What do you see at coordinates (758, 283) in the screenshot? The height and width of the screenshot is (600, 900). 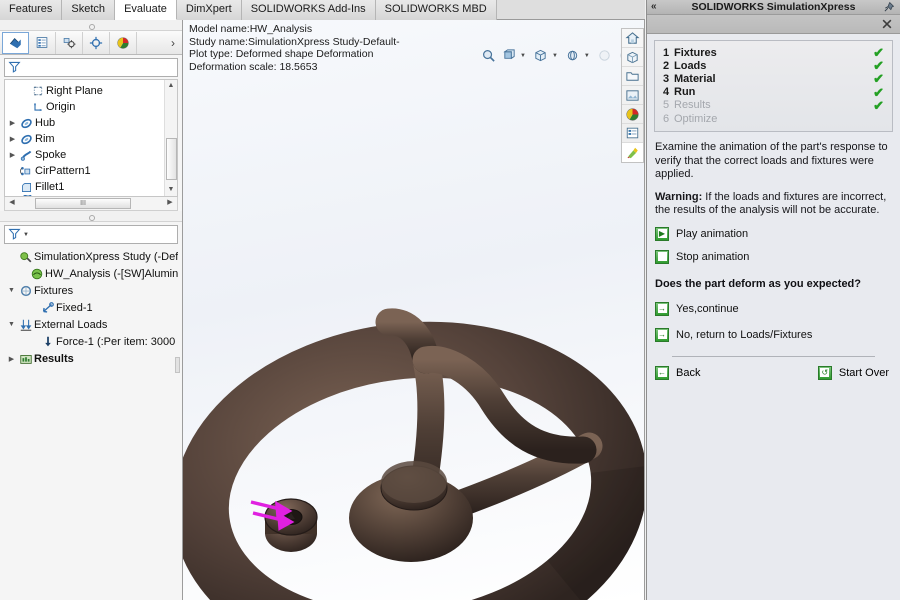 I see `wizard-question: Does the part deform as you expected?` at bounding box center [758, 283].